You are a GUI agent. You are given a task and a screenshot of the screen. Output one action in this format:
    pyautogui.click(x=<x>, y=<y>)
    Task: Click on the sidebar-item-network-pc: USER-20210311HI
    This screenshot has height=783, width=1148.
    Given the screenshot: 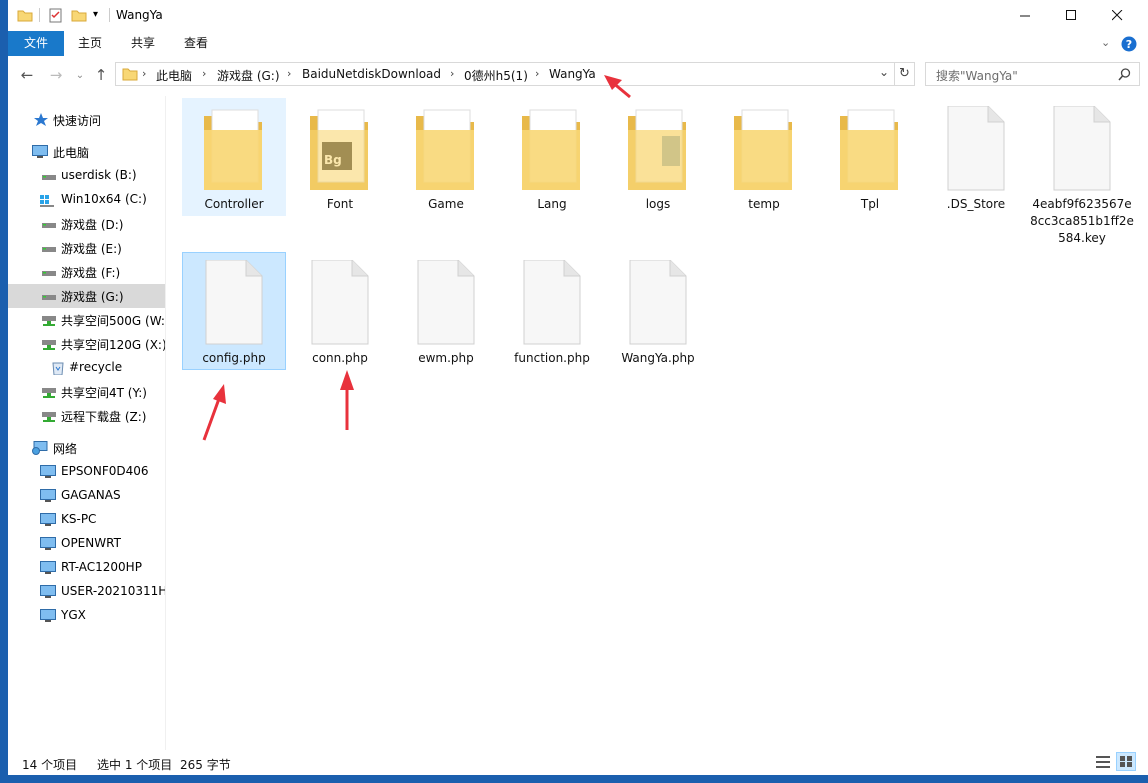 What is the action you would take?
    pyautogui.click(x=86, y=592)
    